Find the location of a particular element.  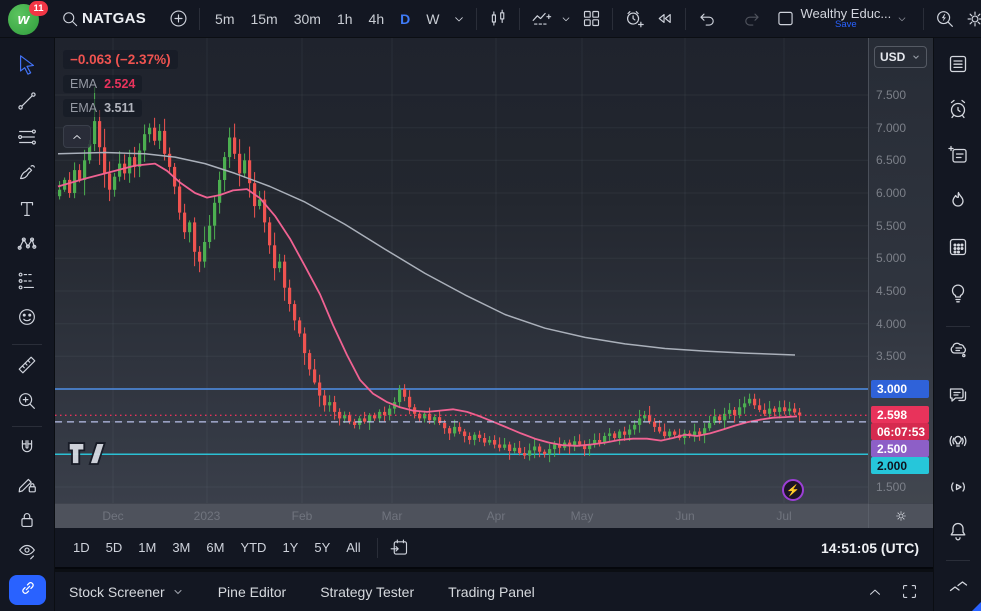

fullscreen-button is located at coordinates (909, 591).